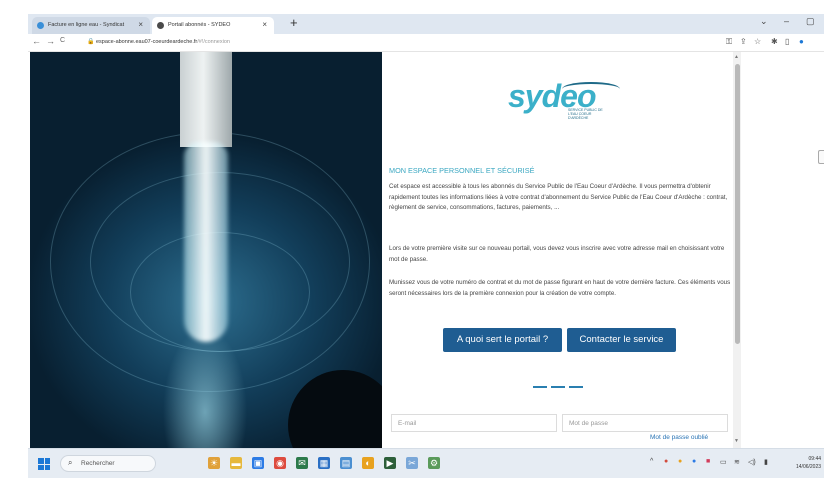 This screenshot has height=478, width=824. What do you see at coordinates (346, 463) in the screenshot?
I see `notes-icon: ▤` at bounding box center [346, 463].